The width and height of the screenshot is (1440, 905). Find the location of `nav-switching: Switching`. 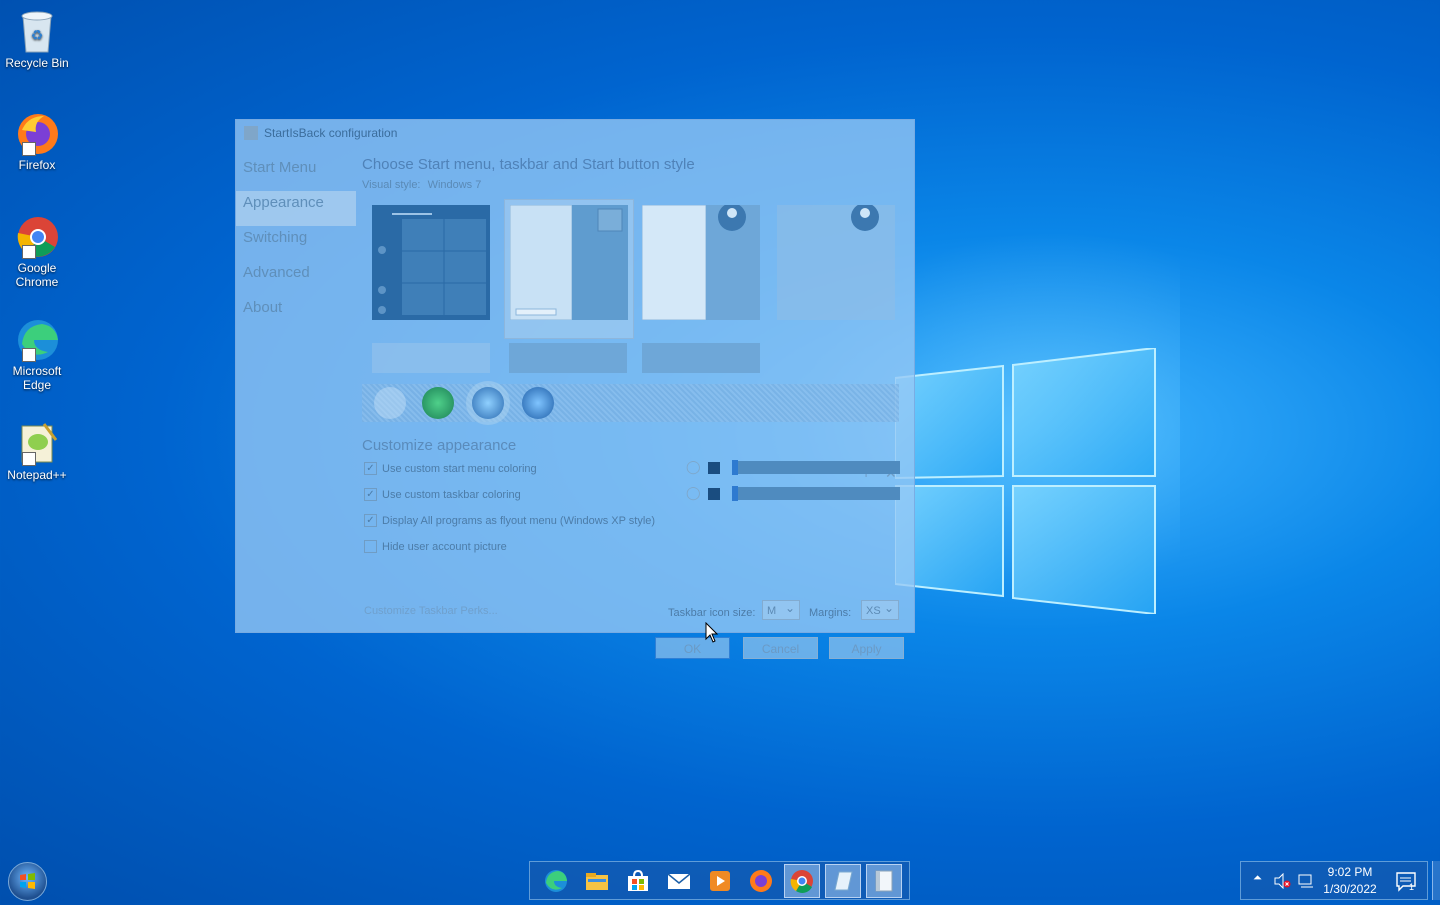

nav-switching: Switching is located at coordinates (296, 243).